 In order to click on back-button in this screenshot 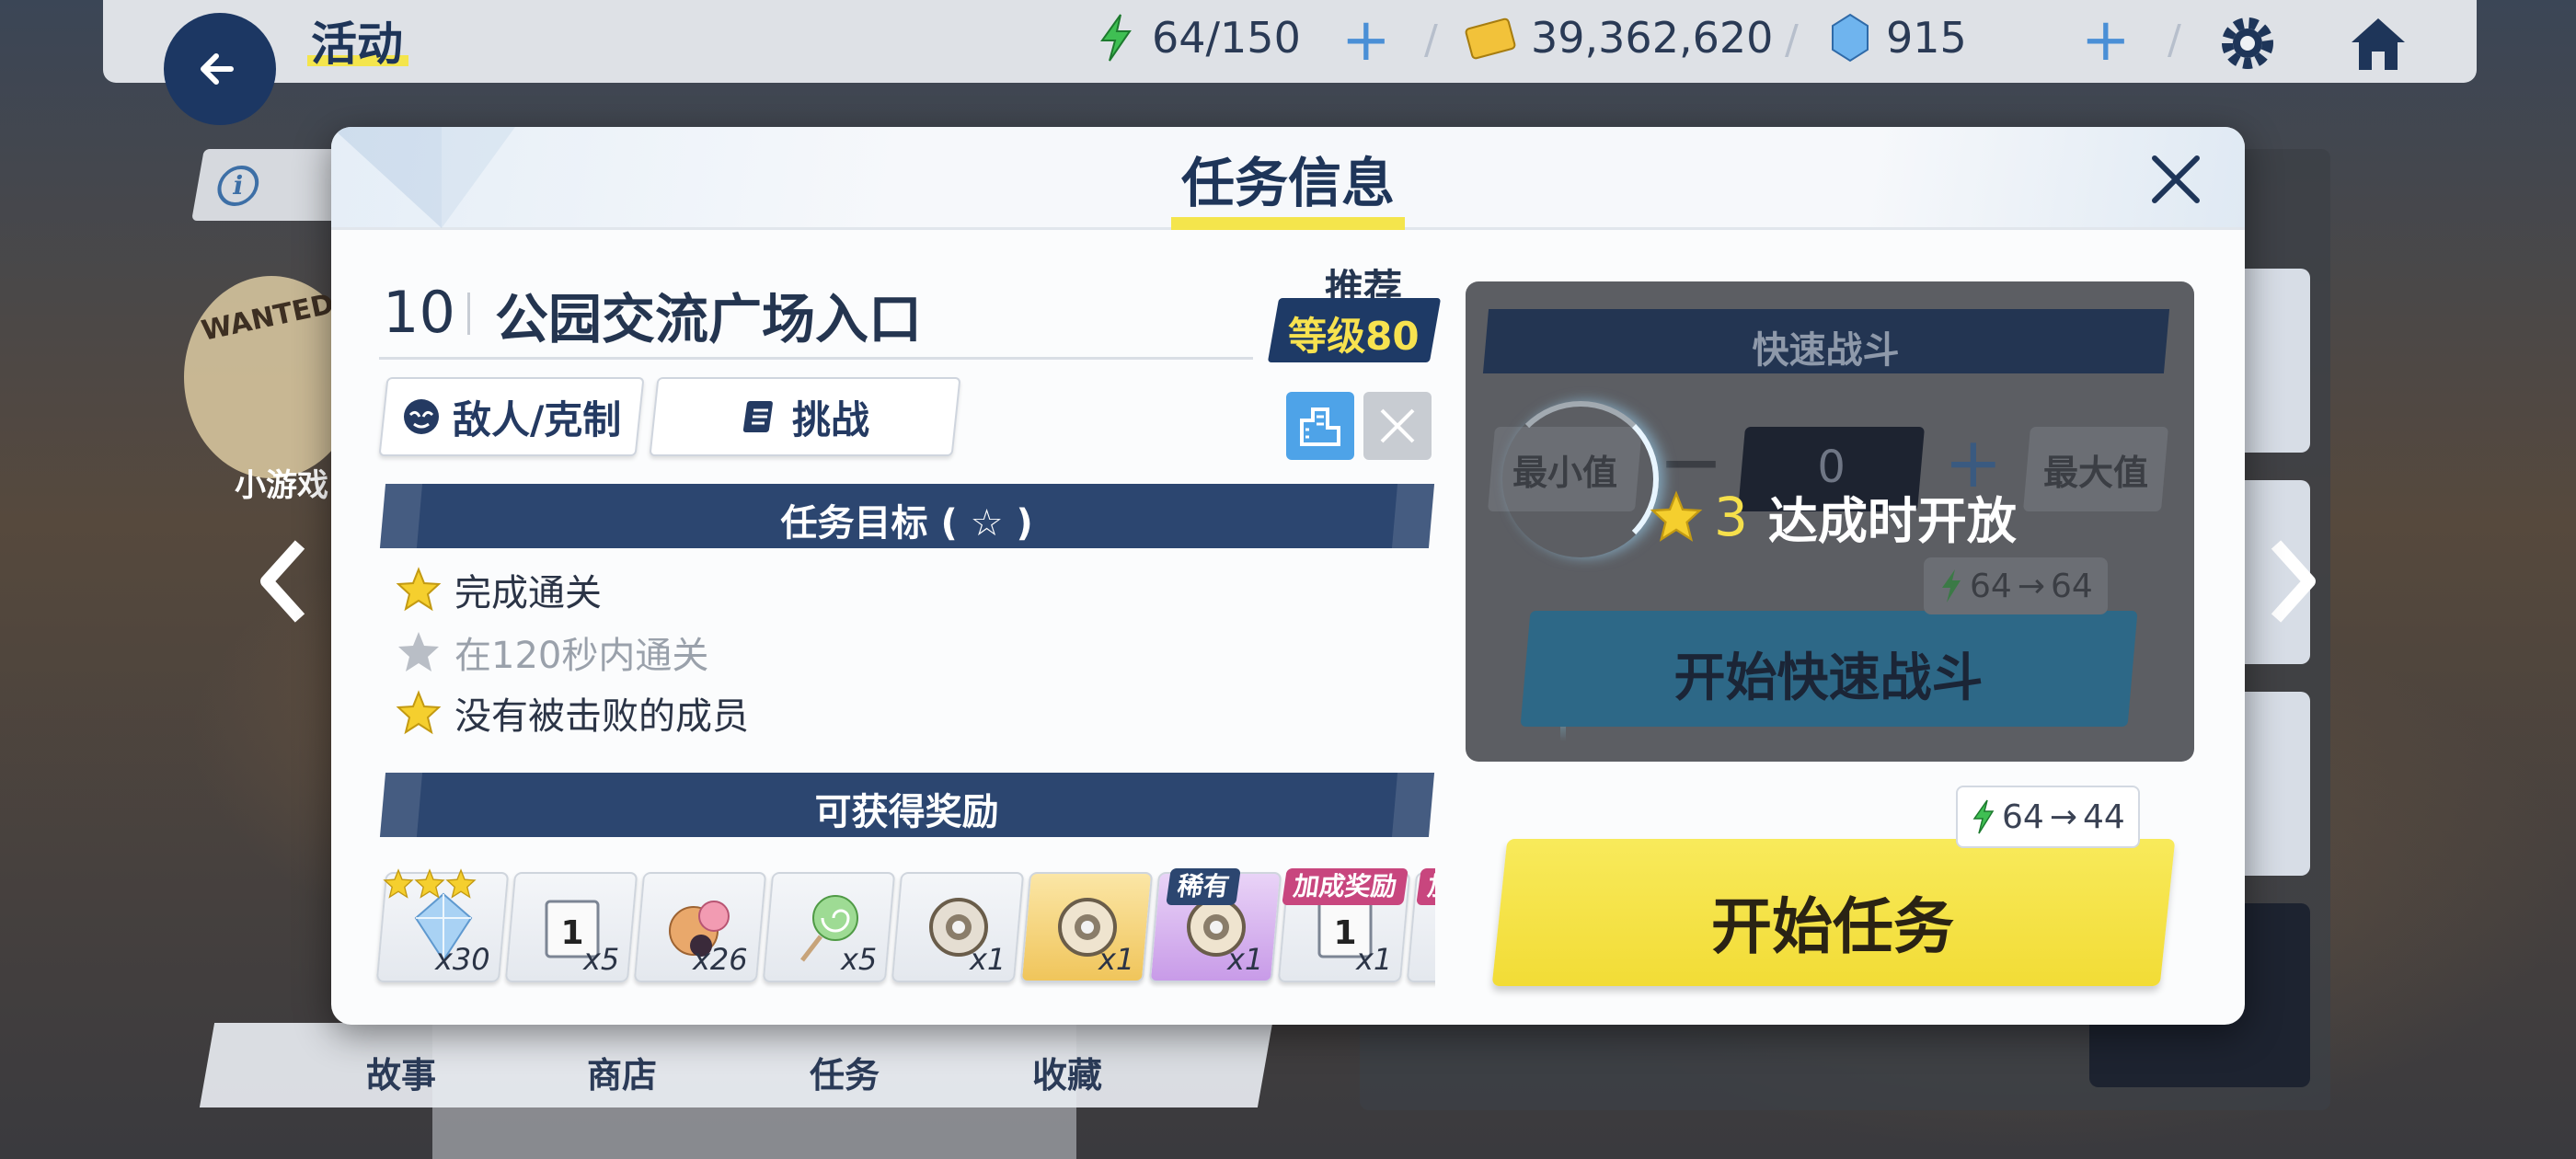, I will do `click(220, 69)`.